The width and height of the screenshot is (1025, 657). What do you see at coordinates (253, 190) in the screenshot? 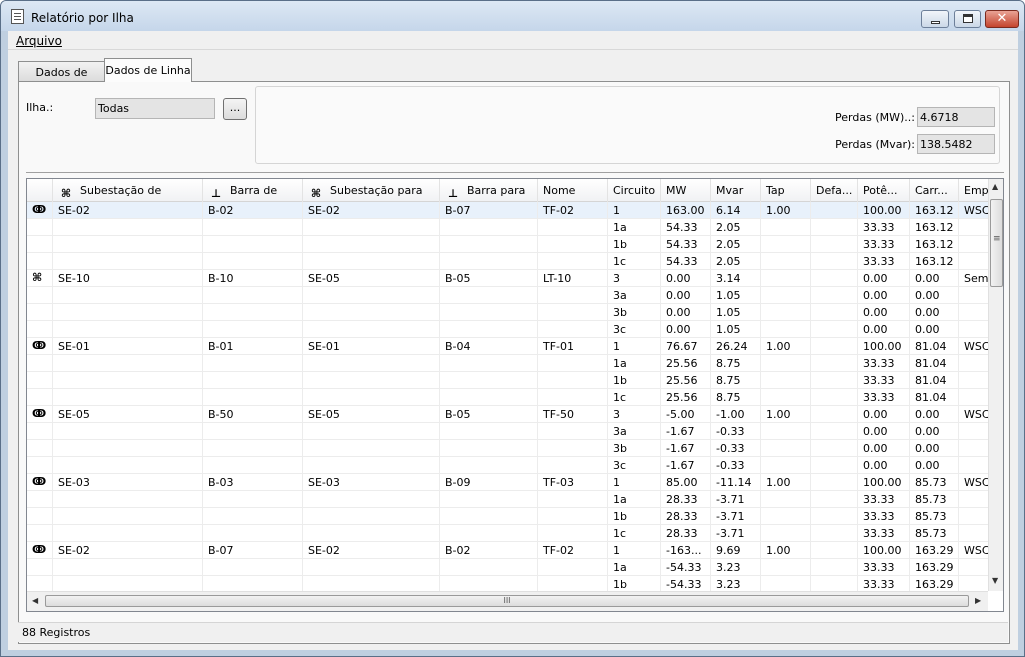
I see `column-header-barra-de: ⊥ Barra de` at bounding box center [253, 190].